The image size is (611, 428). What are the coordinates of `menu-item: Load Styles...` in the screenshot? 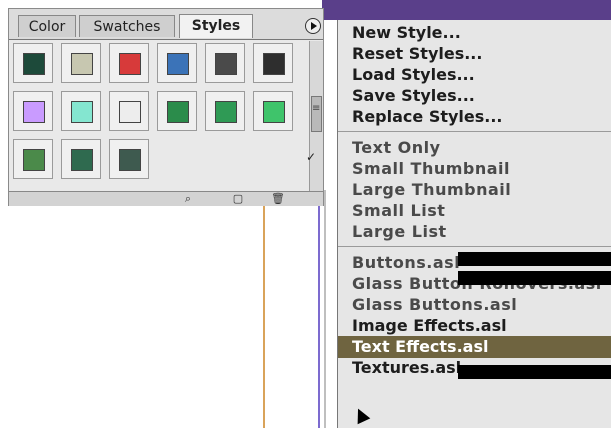 It's located at (413, 75).